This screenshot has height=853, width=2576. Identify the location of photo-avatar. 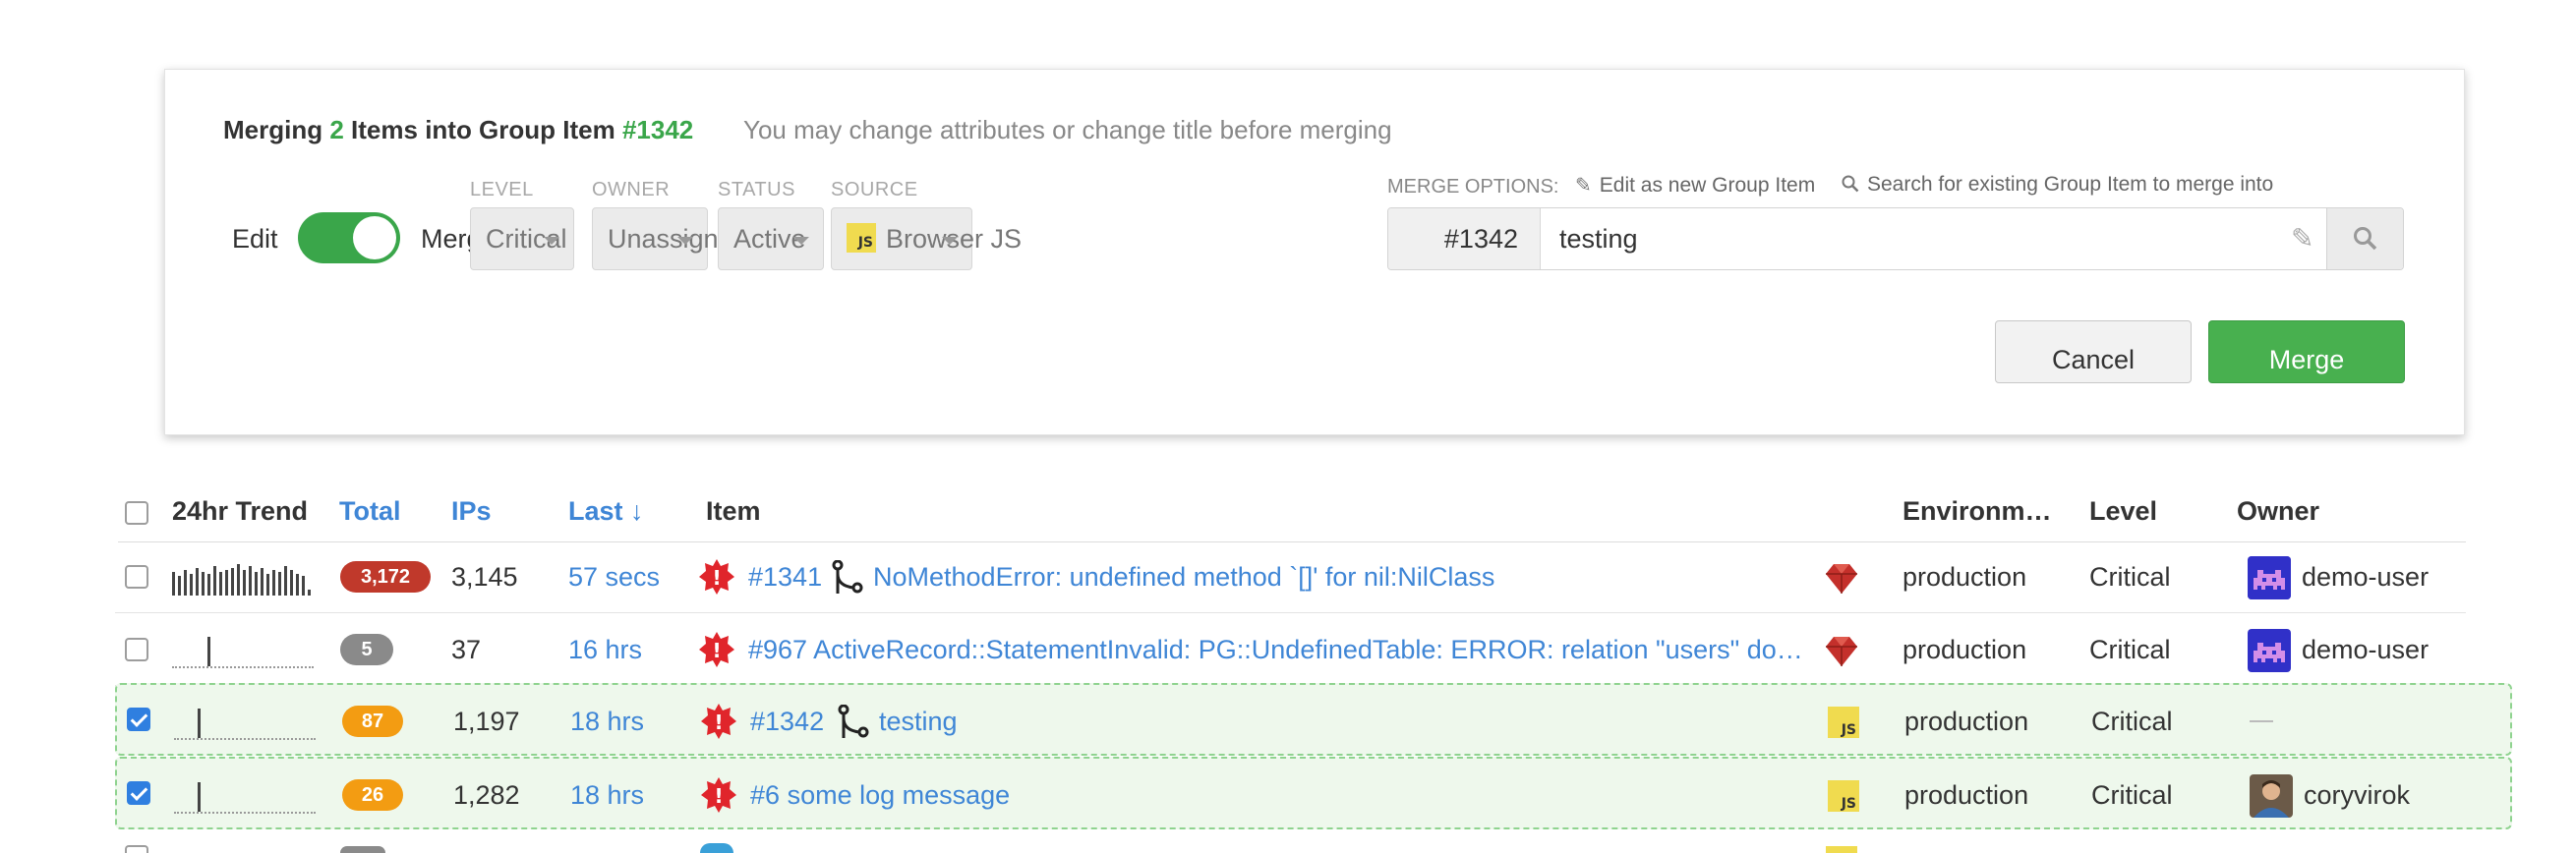
(2271, 796).